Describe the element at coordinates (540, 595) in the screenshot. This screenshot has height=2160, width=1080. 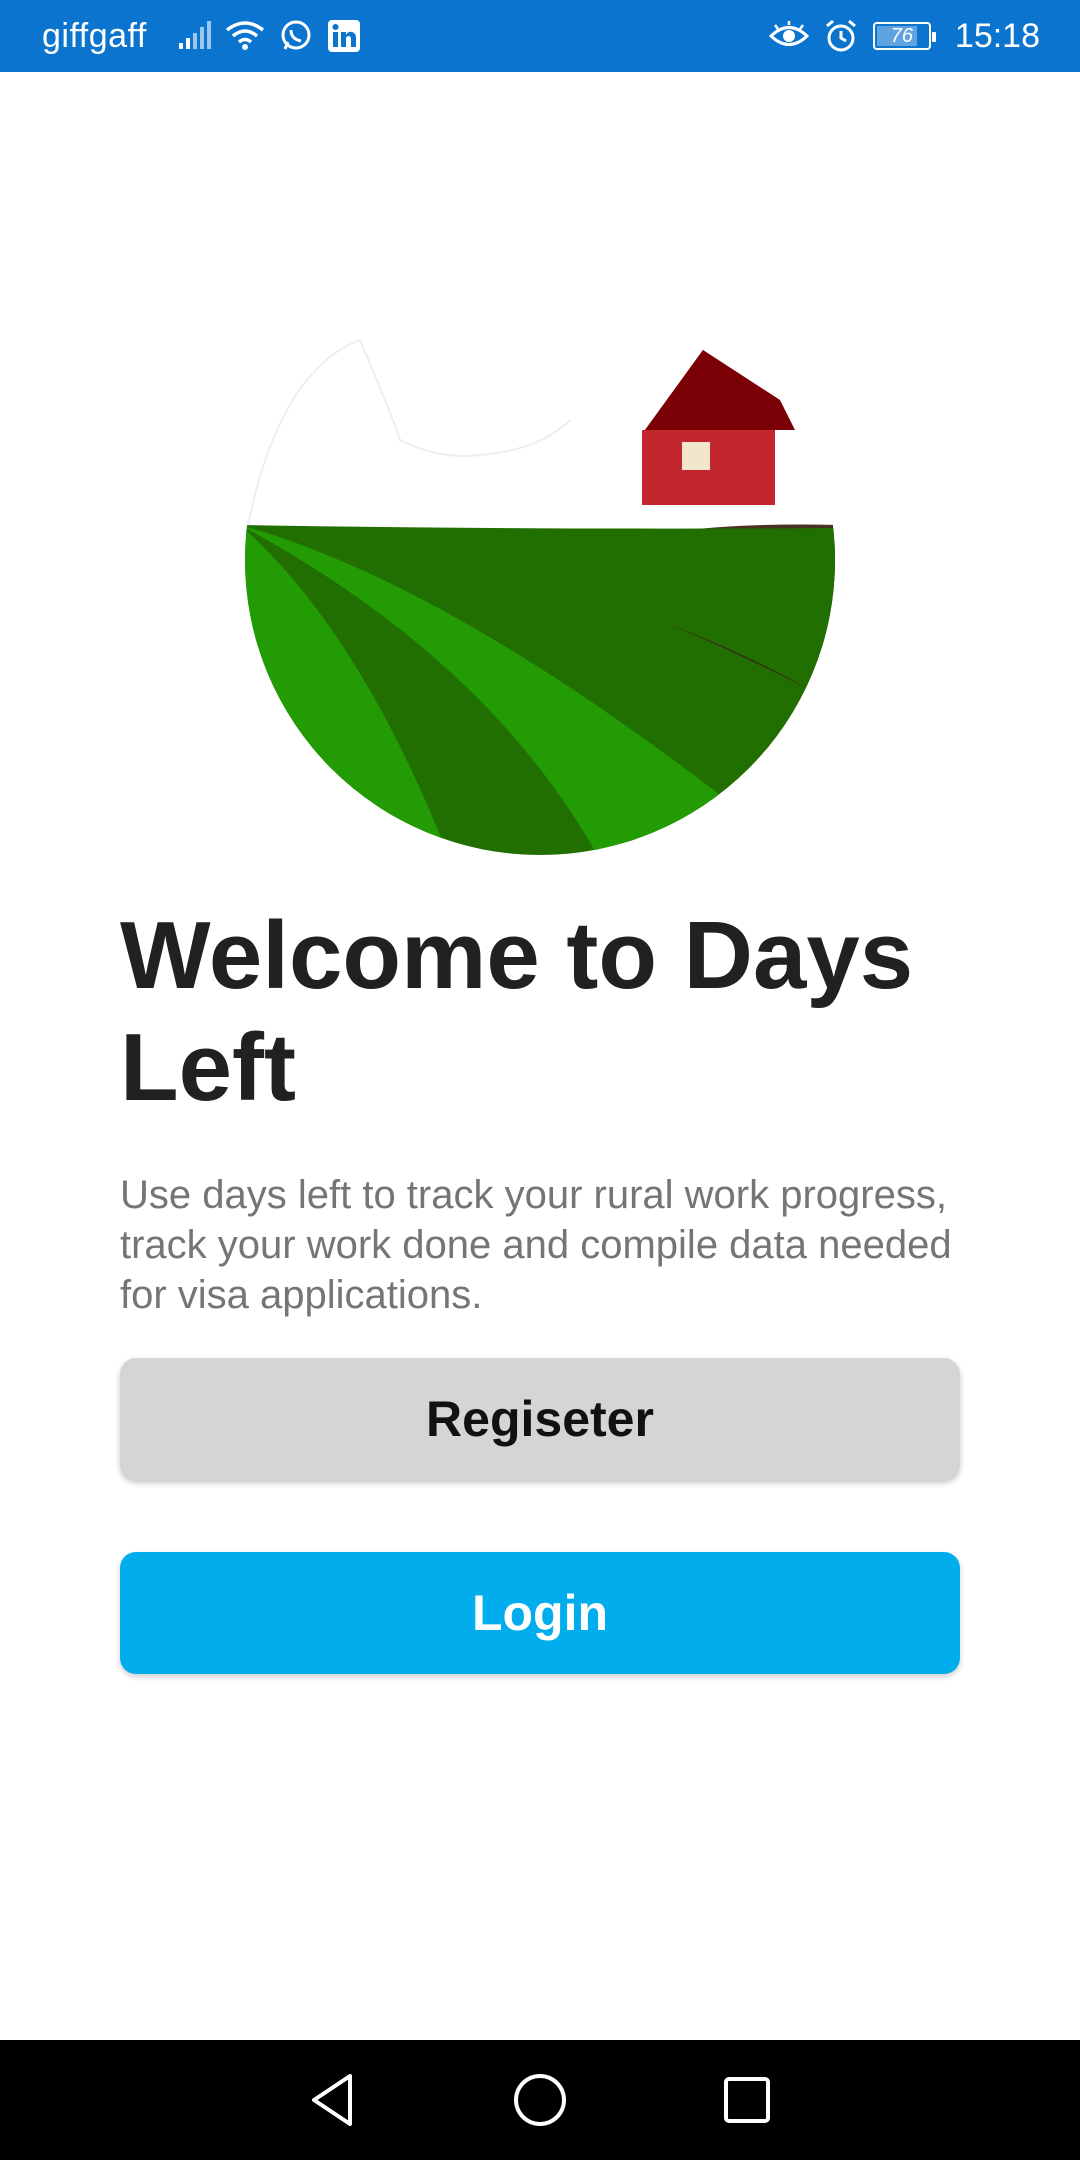
I see `farm-illustration` at that location.